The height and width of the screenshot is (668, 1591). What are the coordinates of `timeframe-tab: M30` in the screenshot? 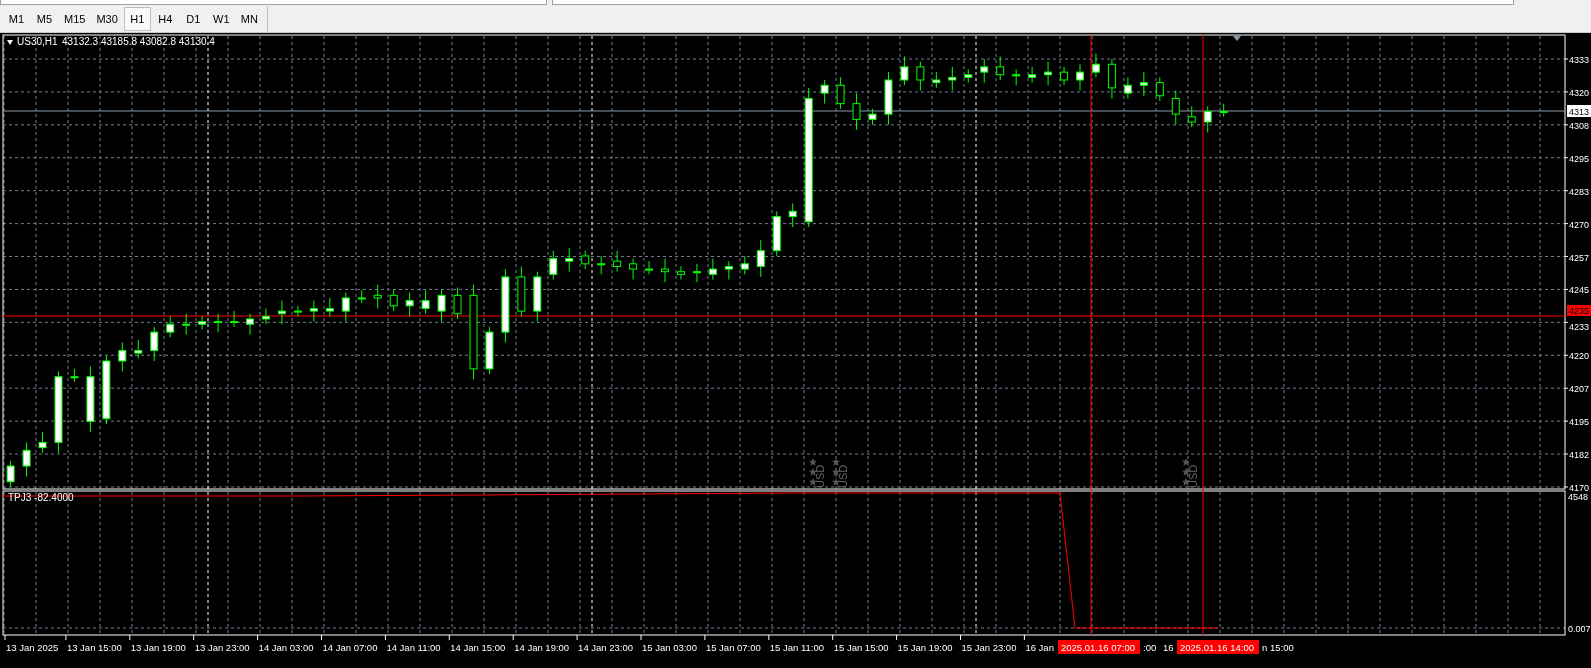 It's located at (107, 18).